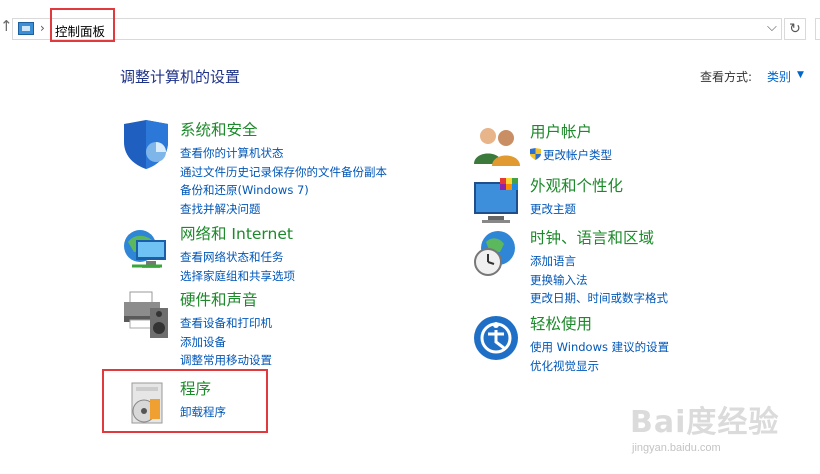 This screenshot has height=474, width=820. I want to click on address-bar: ↑ › 控制面板 ⌵ ↻, so click(410, 29).